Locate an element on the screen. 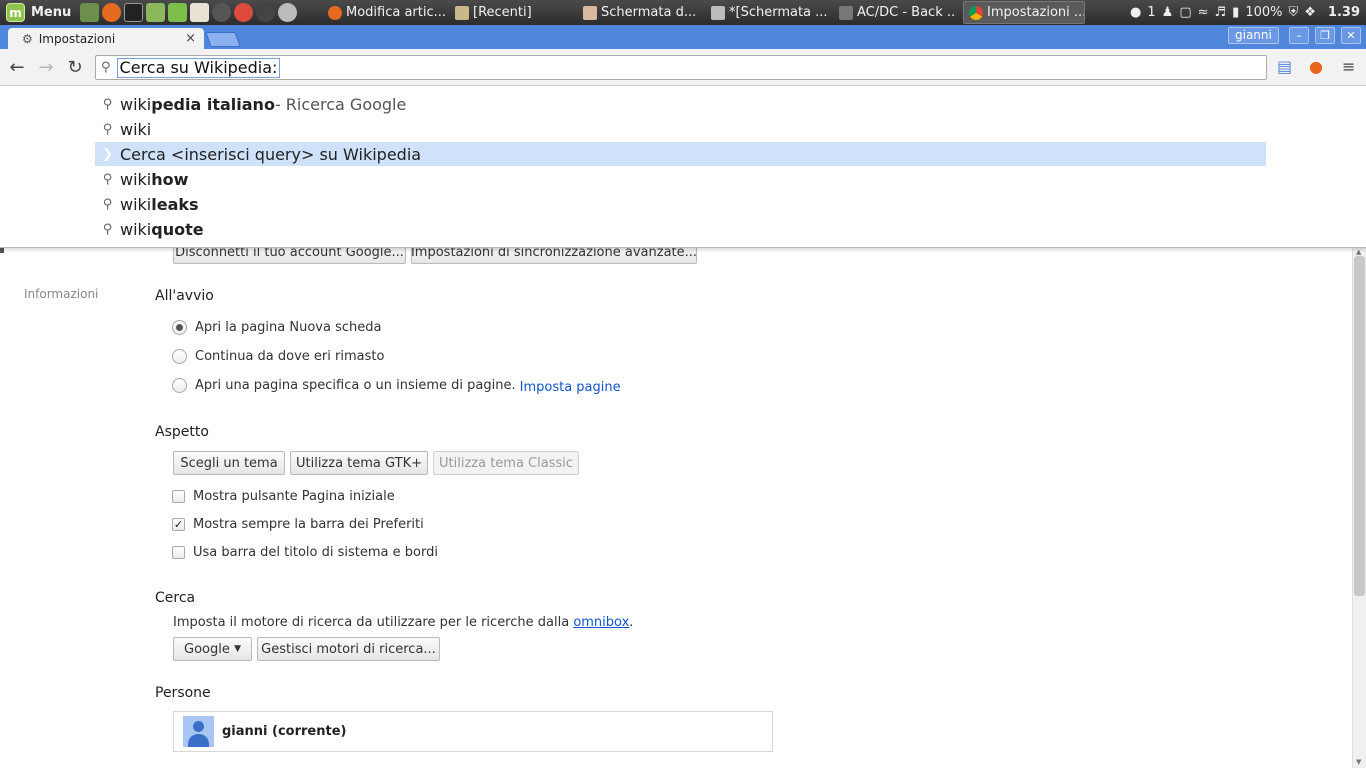 The height and width of the screenshot is (768, 1366). image-editor-icon is located at coordinates (718, 12).